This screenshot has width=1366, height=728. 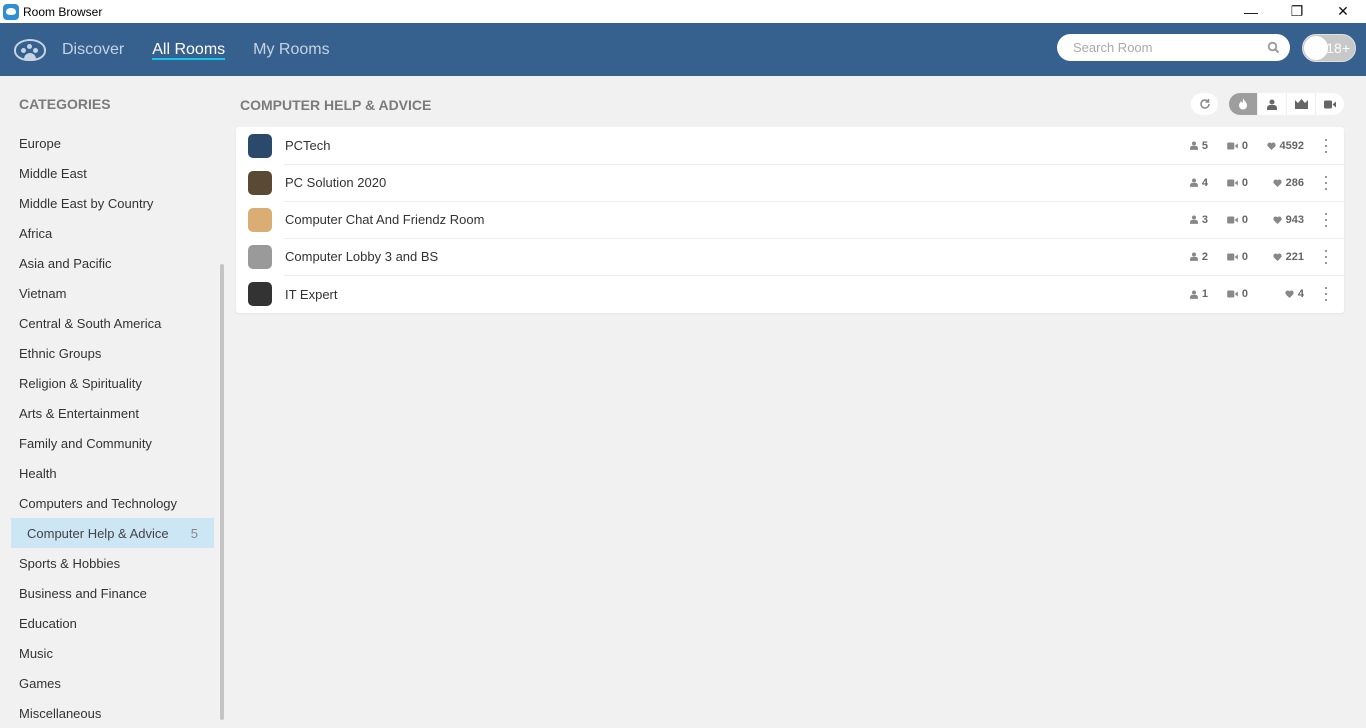 I want to click on category-item: Games, so click(x=113, y=683).